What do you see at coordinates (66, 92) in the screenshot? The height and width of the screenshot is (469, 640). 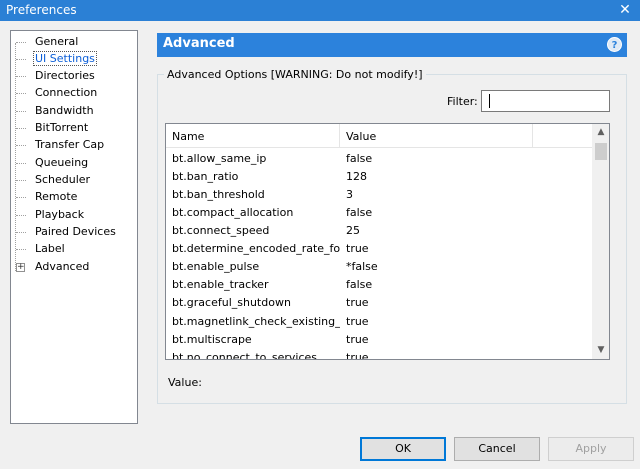 I see `tree-item-label: Connection` at bounding box center [66, 92].